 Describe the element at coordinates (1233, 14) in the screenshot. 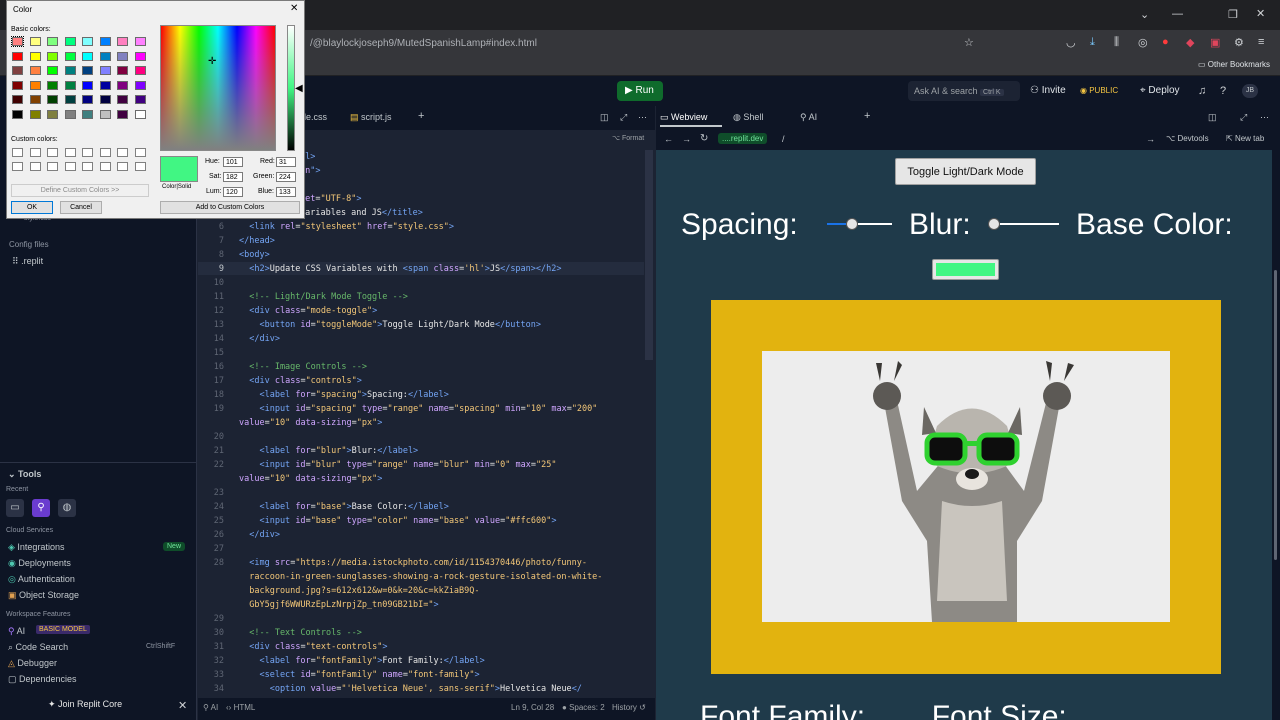

I see `restore-icon: ❐` at that location.